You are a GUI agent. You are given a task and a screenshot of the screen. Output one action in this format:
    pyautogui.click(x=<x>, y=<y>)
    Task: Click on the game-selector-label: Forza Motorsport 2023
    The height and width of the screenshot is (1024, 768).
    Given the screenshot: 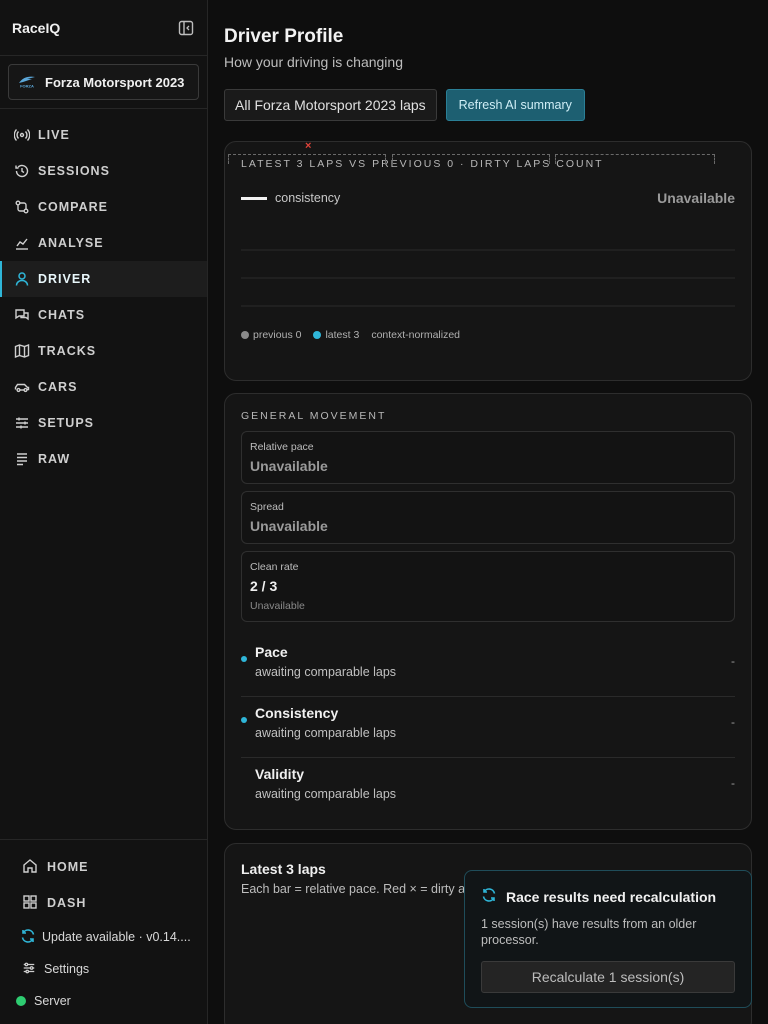 What is the action you would take?
    pyautogui.click(x=115, y=82)
    